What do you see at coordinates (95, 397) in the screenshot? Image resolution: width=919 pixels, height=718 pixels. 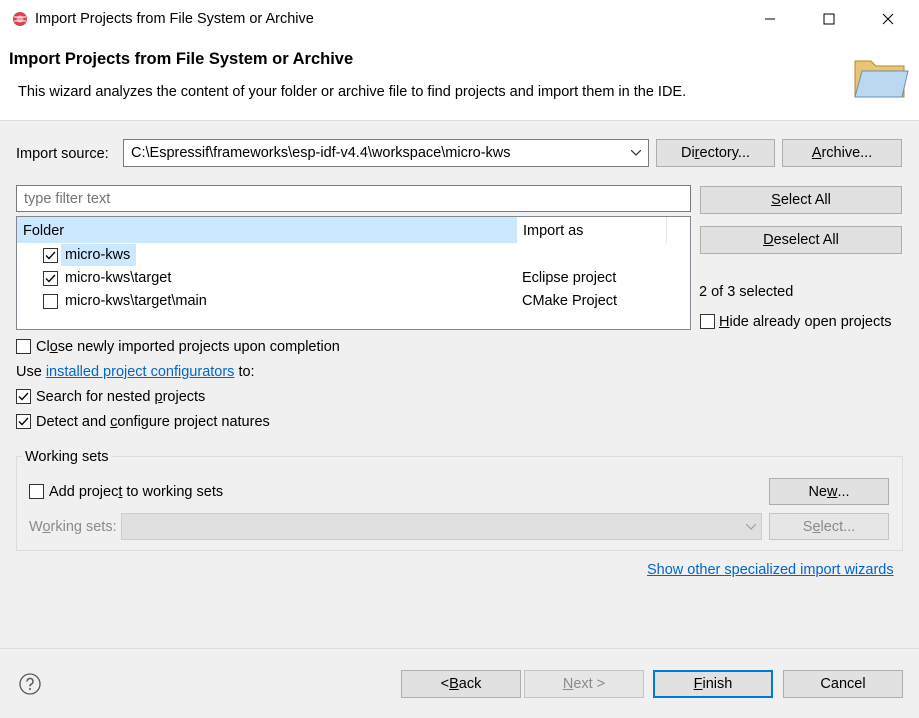 I see `label-text: Search for nested` at bounding box center [95, 397].